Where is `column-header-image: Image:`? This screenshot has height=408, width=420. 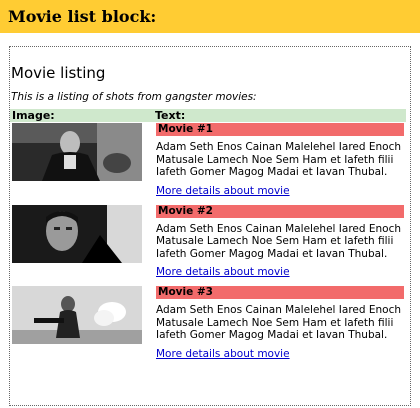 column-header-image: Image: is located at coordinates (81, 115).